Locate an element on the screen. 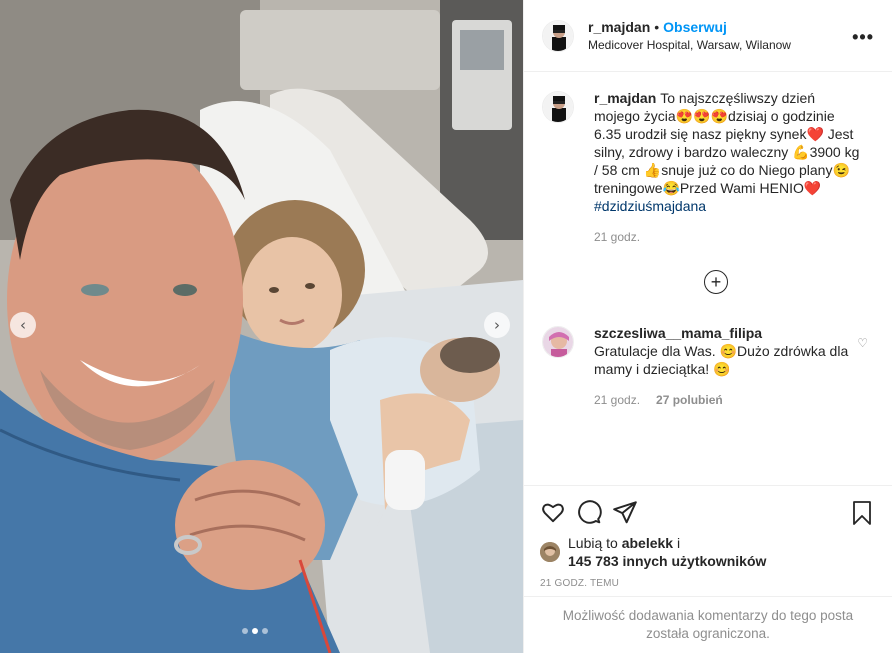 The height and width of the screenshot is (653, 892). likes-prefix: Lubią to is located at coordinates (595, 543).